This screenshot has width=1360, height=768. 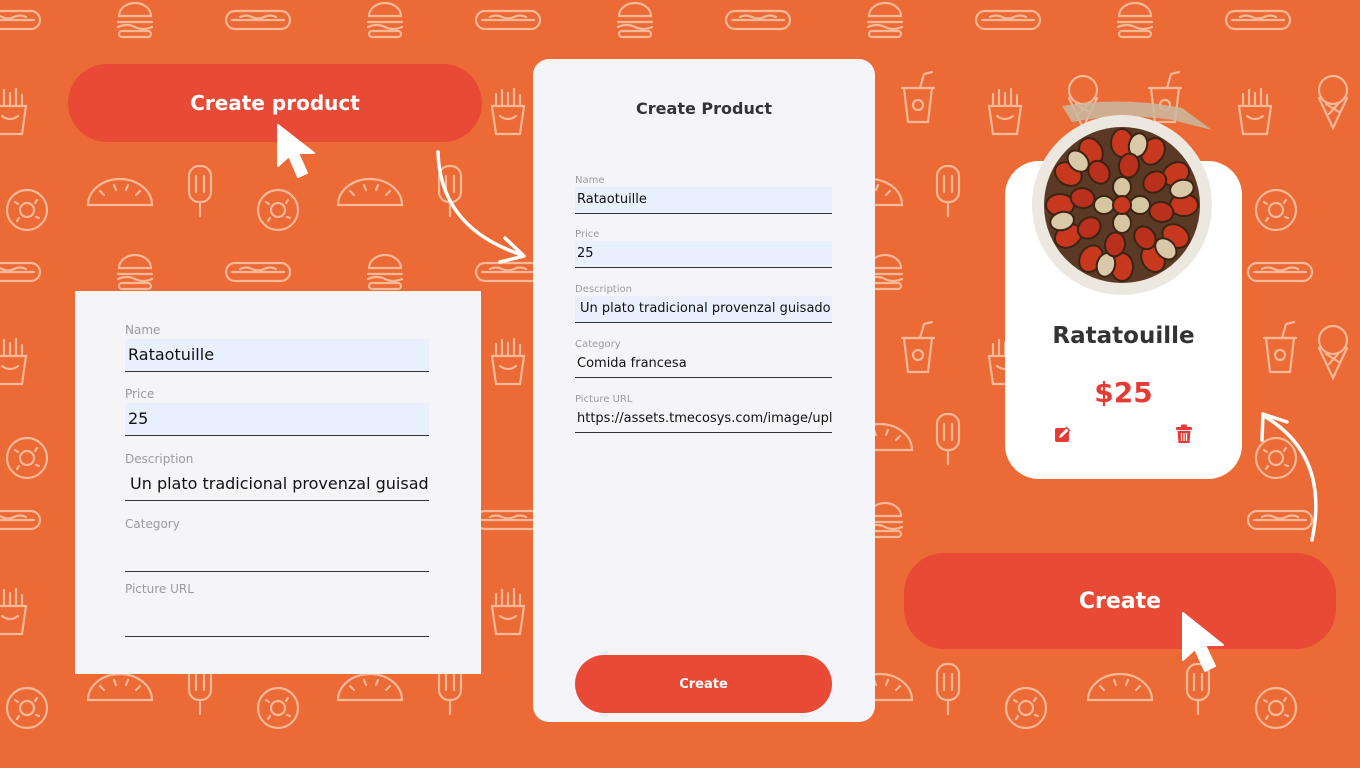 I want to click on picture-url-input, so click(x=277, y=620).